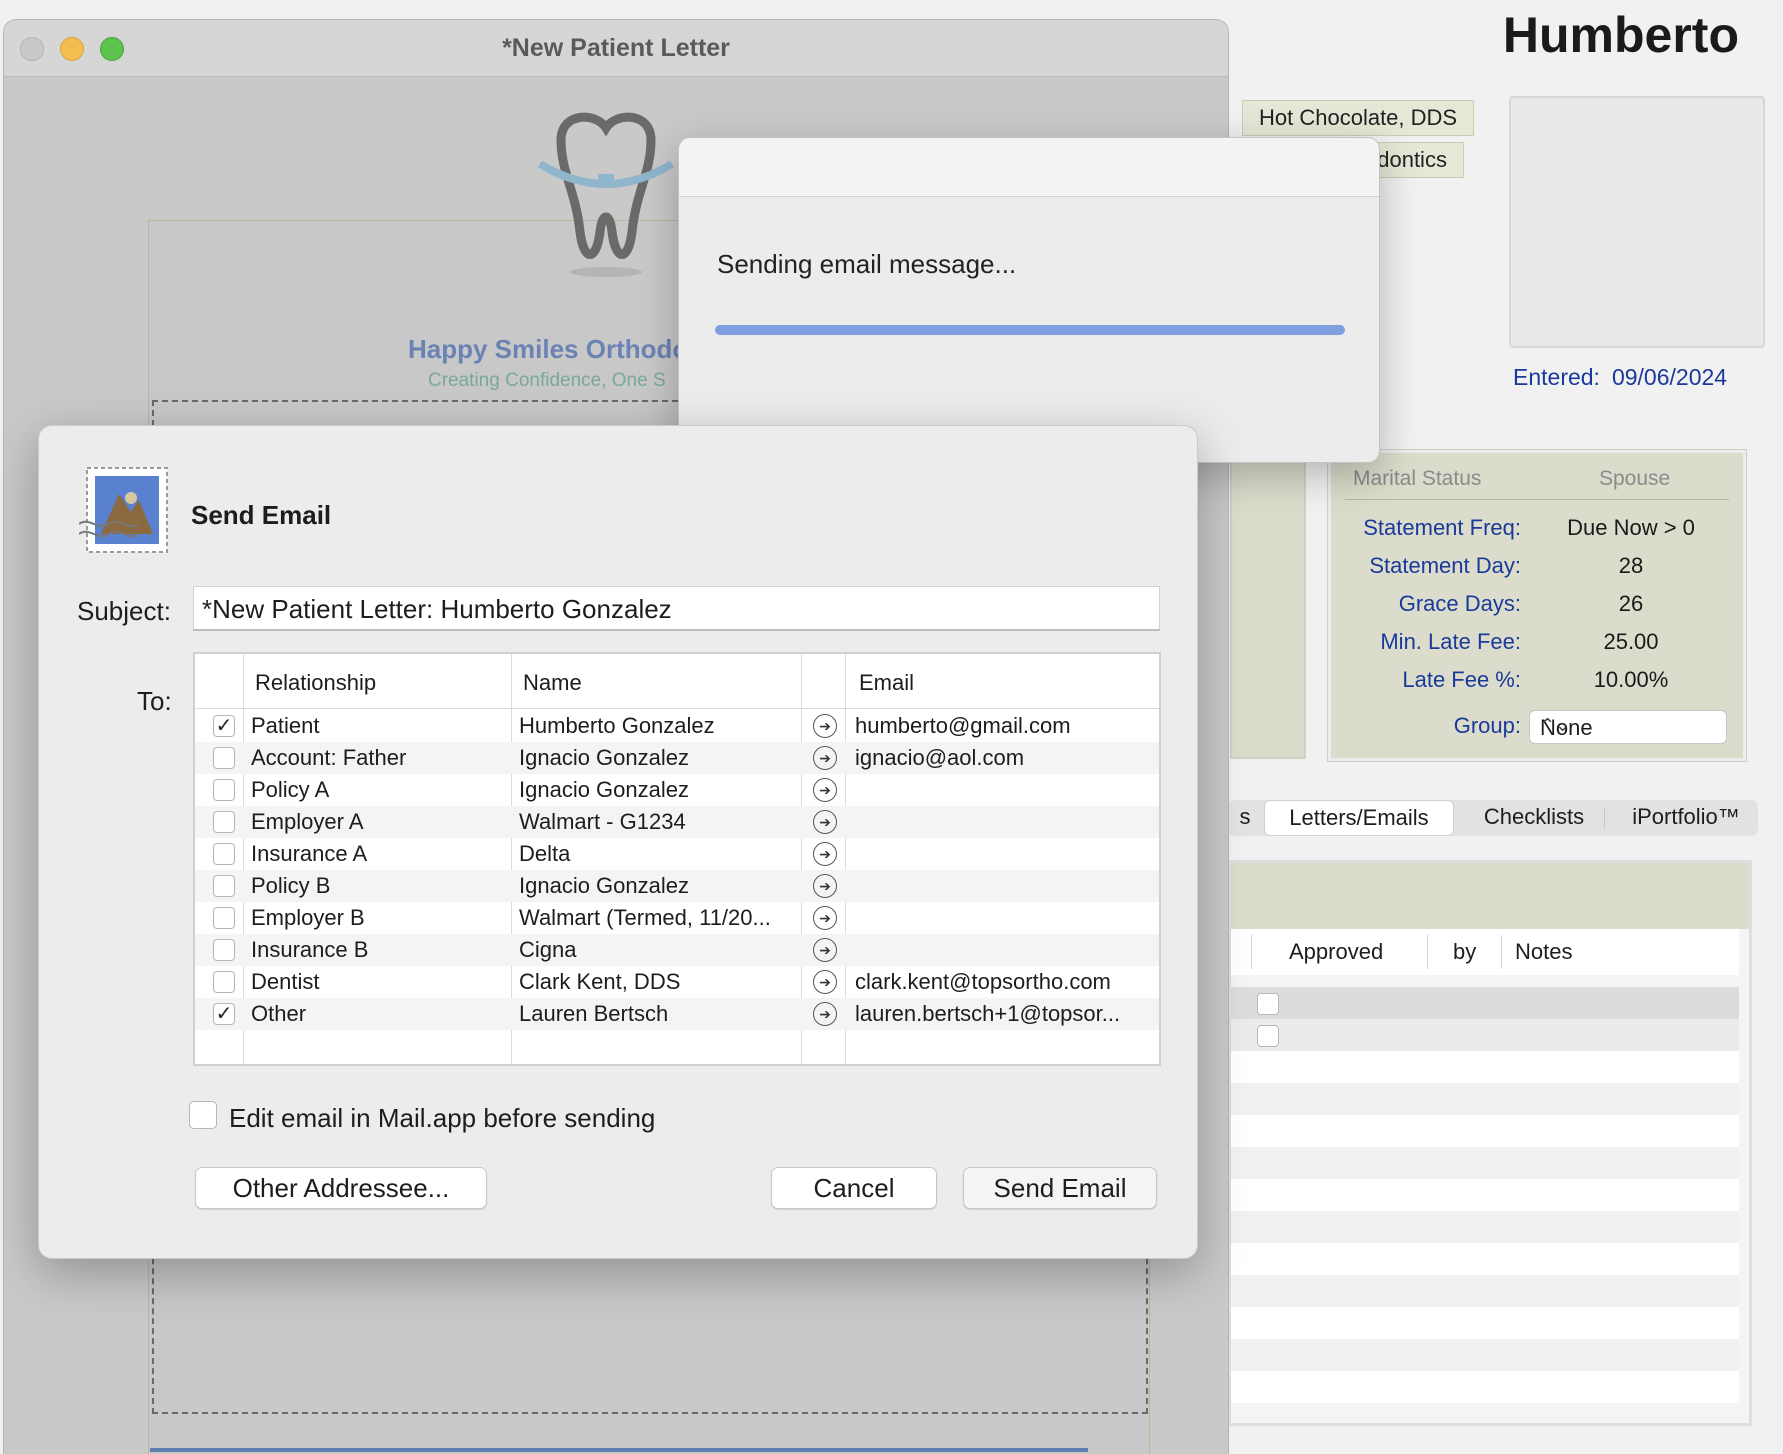 The width and height of the screenshot is (1783, 1454). Describe the element at coordinates (1686, 817) in the screenshot. I see `tab-iportfolio: iPortfolio™` at that location.